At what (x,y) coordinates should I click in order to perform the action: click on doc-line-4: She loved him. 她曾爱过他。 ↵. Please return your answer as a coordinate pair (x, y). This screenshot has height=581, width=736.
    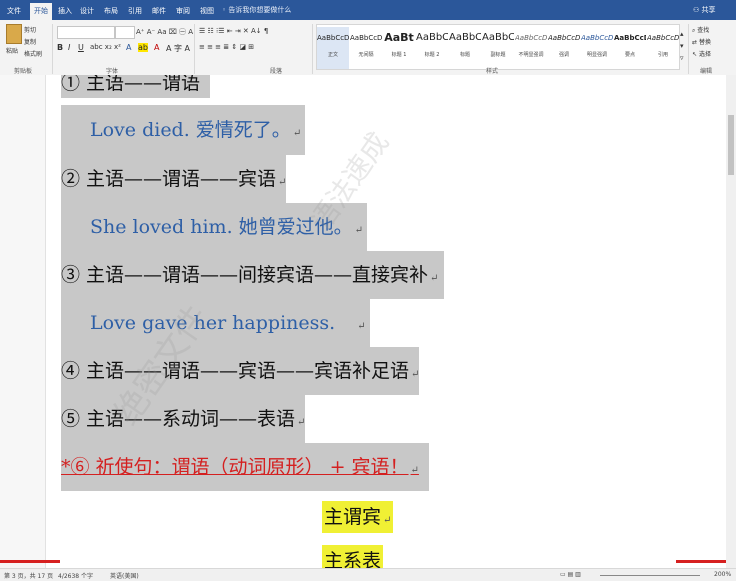
    Looking at the image, I should click on (214, 227).